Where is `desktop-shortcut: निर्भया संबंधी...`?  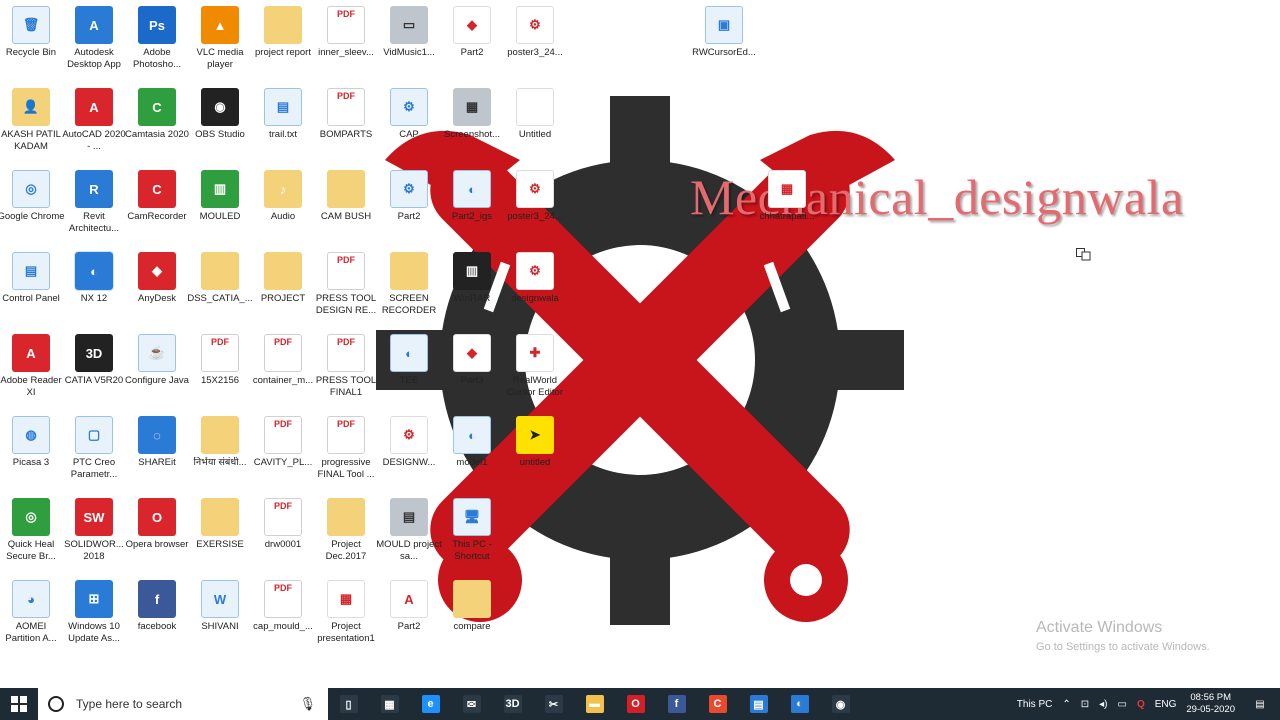
desktop-shortcut: निर्भया संबंधी... is located at coordinates (220, 454).